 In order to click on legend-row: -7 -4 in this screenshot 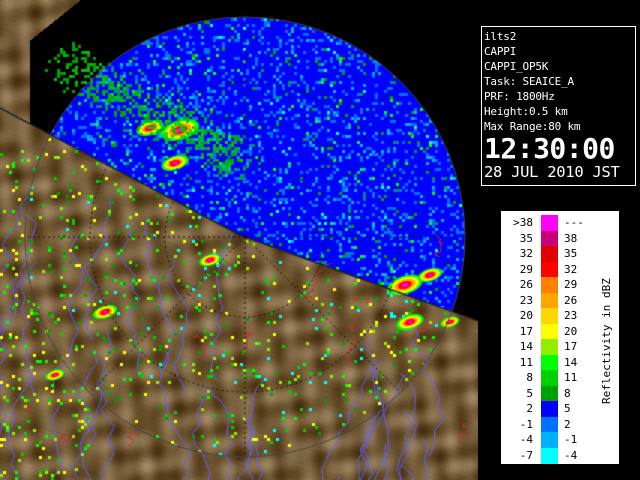, I will do `click(560, 455)`.